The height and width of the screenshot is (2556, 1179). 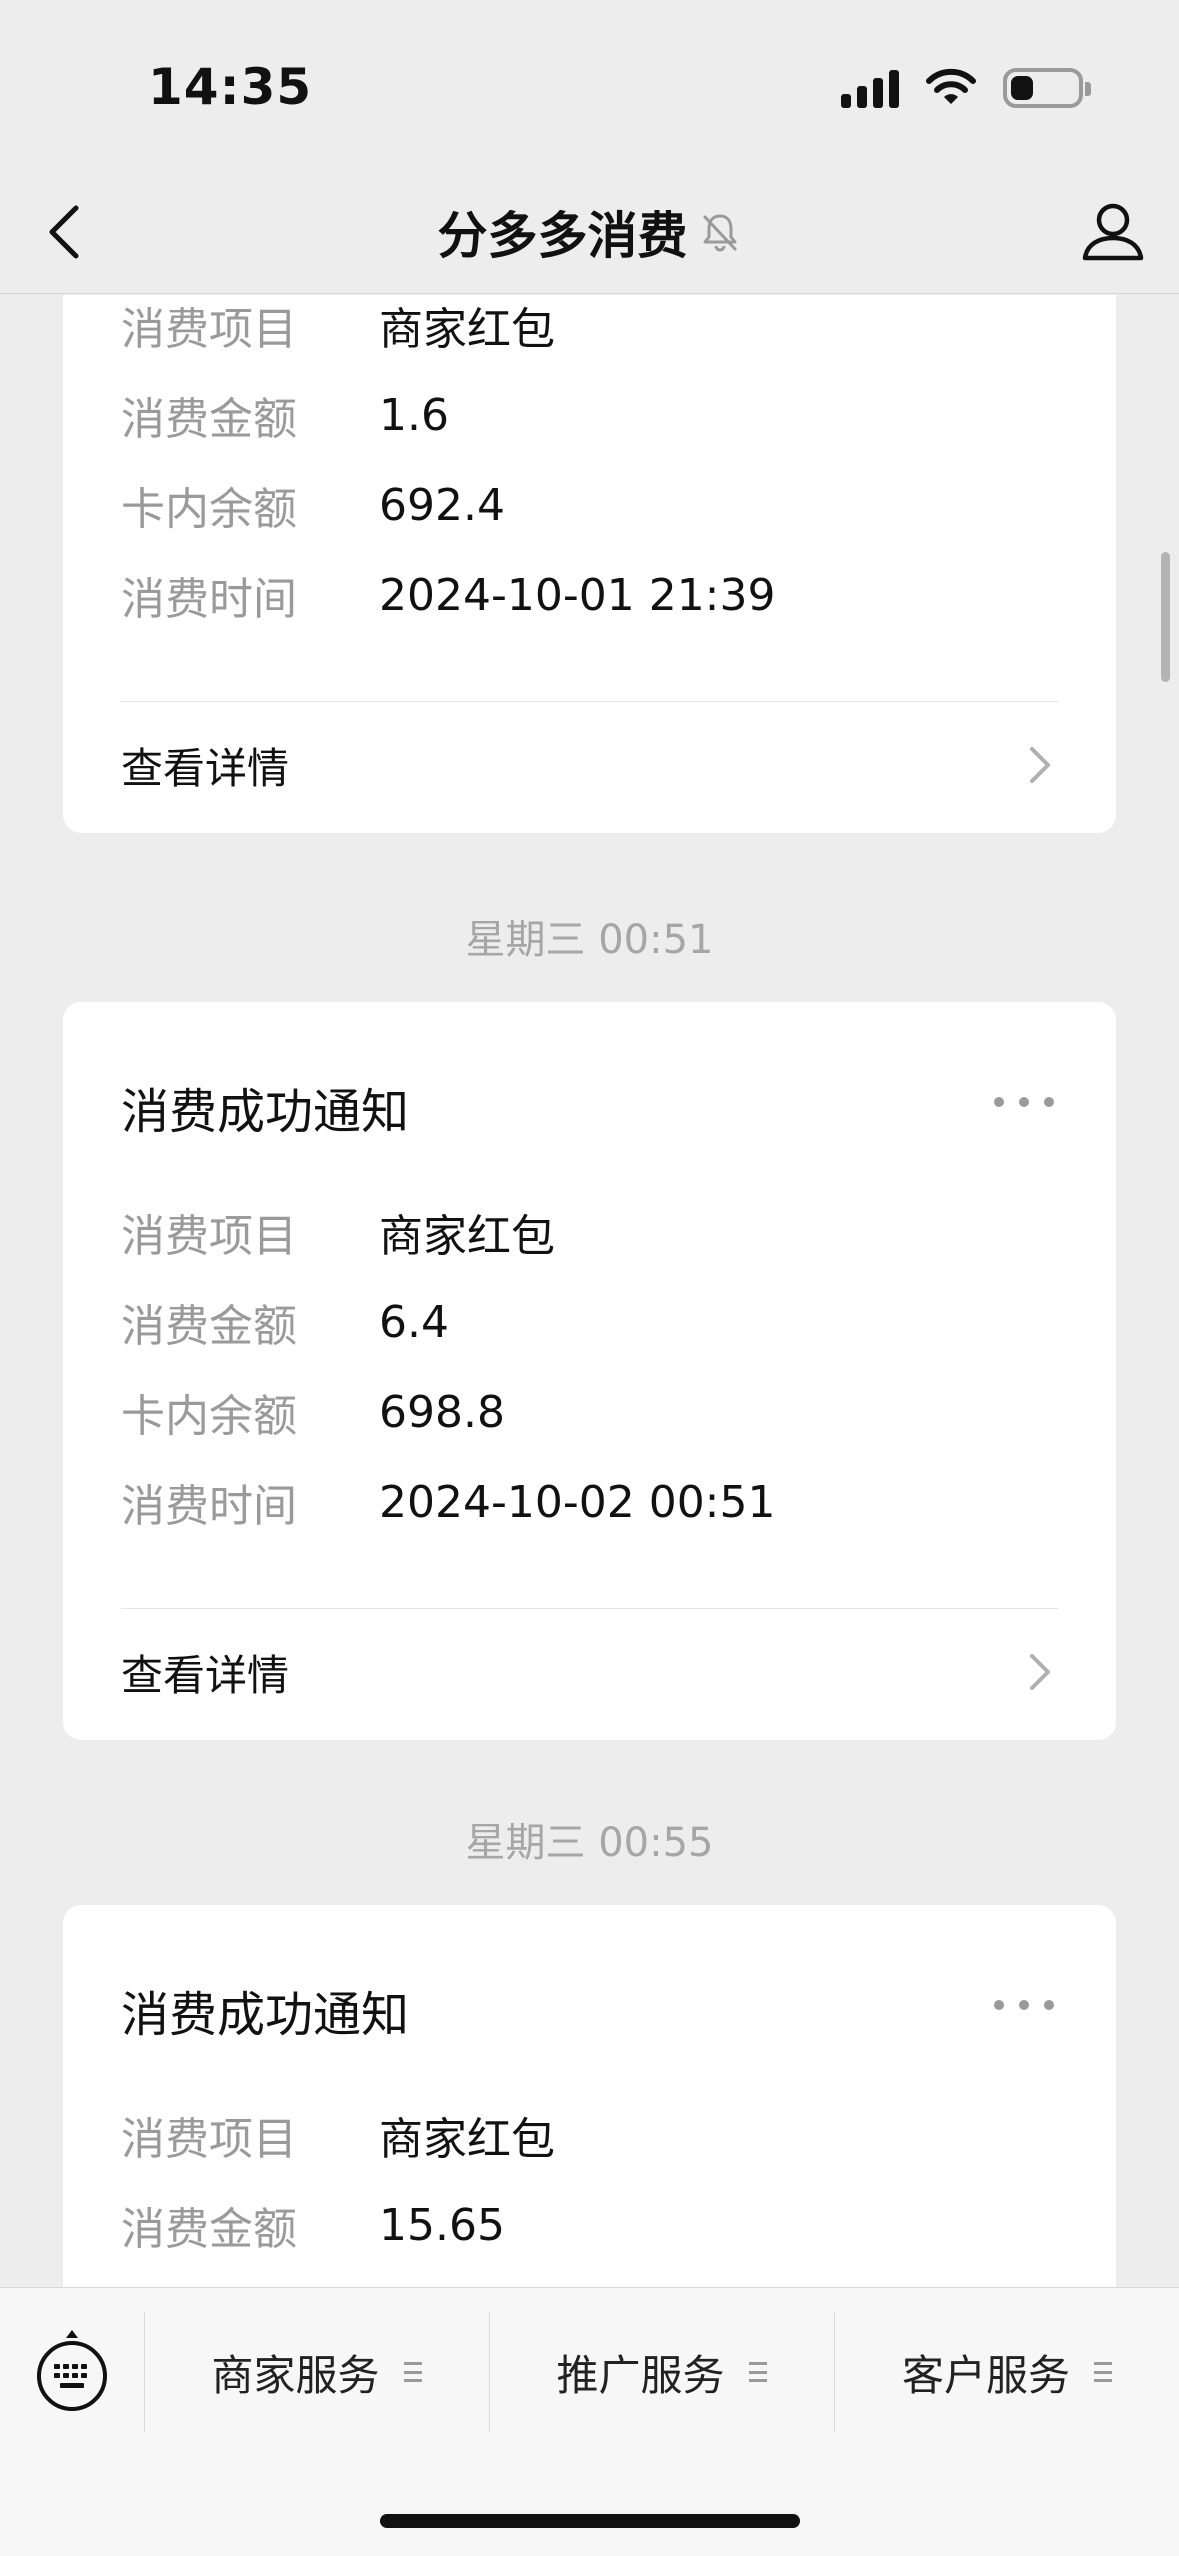 I want to click on menu-item-label: 商家服务, so click(x=295, y=2375).